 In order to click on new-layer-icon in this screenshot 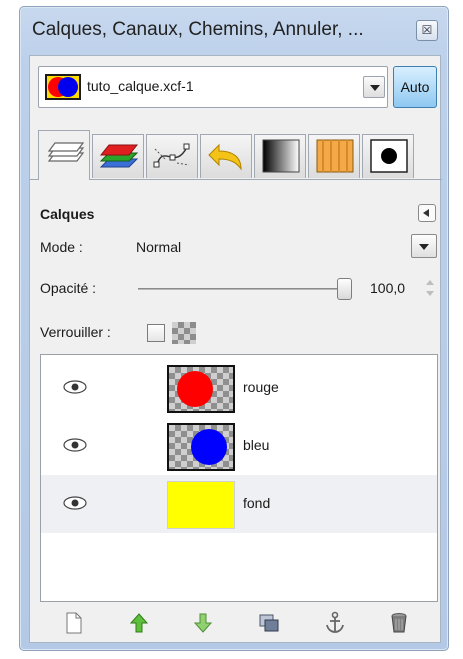, I will do `click(74, 623)`.